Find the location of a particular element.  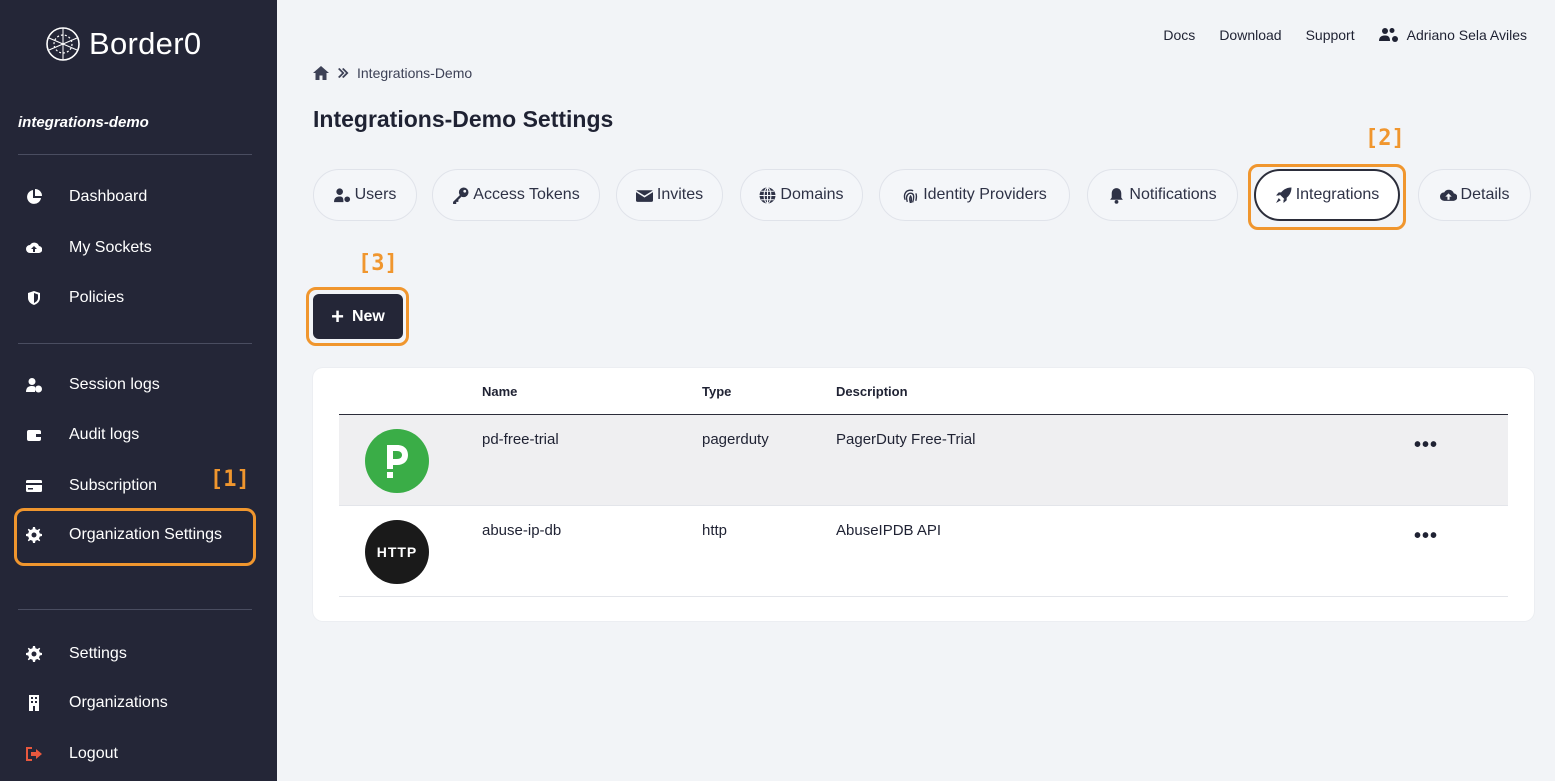

sidebar-item-label: Audit logs is located at coordinates (104, 434).